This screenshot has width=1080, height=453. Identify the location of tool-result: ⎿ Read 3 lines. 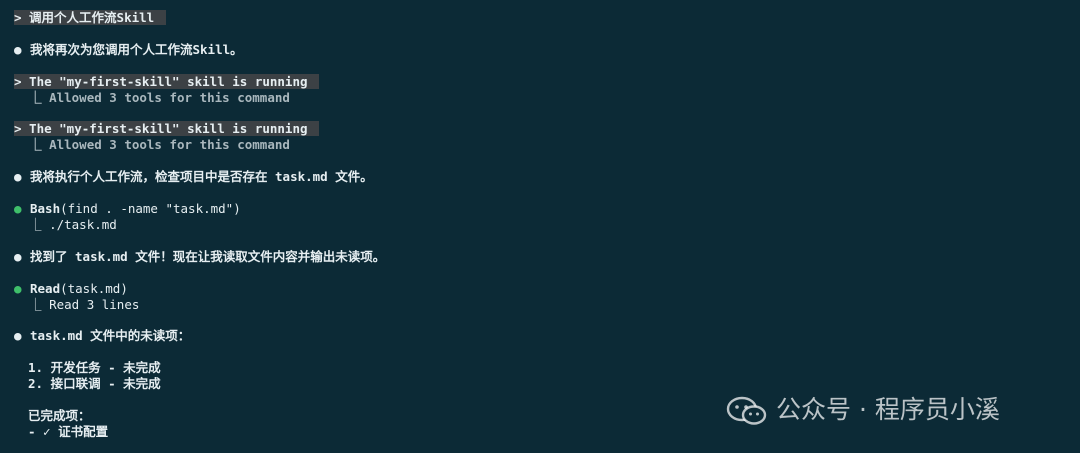
(77, 304).